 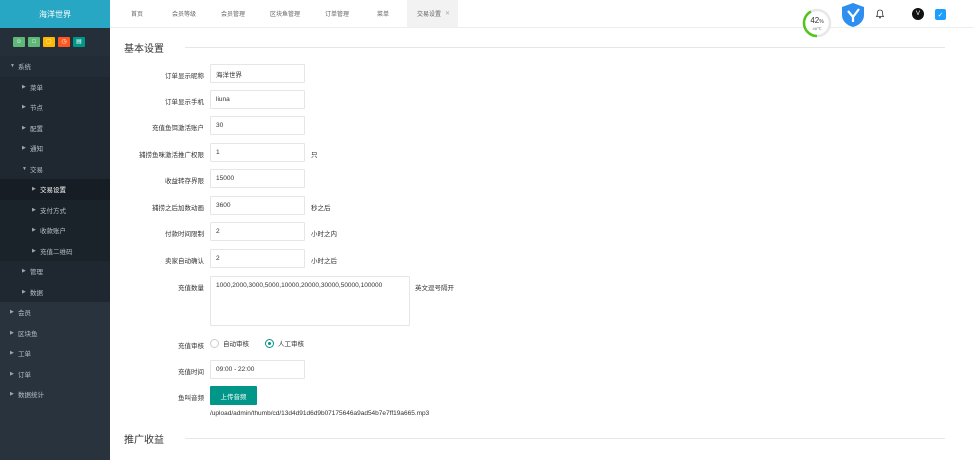 What do you see at coordinates (447, 13) in the screenshot?
I see `close-icon: ✕` at bounding box center [447, 13].